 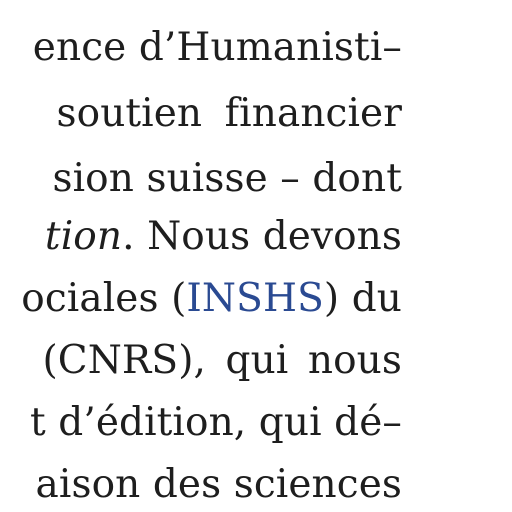 I want to click on text-line-7: t d’édition, qui dé–, so click(x=216, y=422).